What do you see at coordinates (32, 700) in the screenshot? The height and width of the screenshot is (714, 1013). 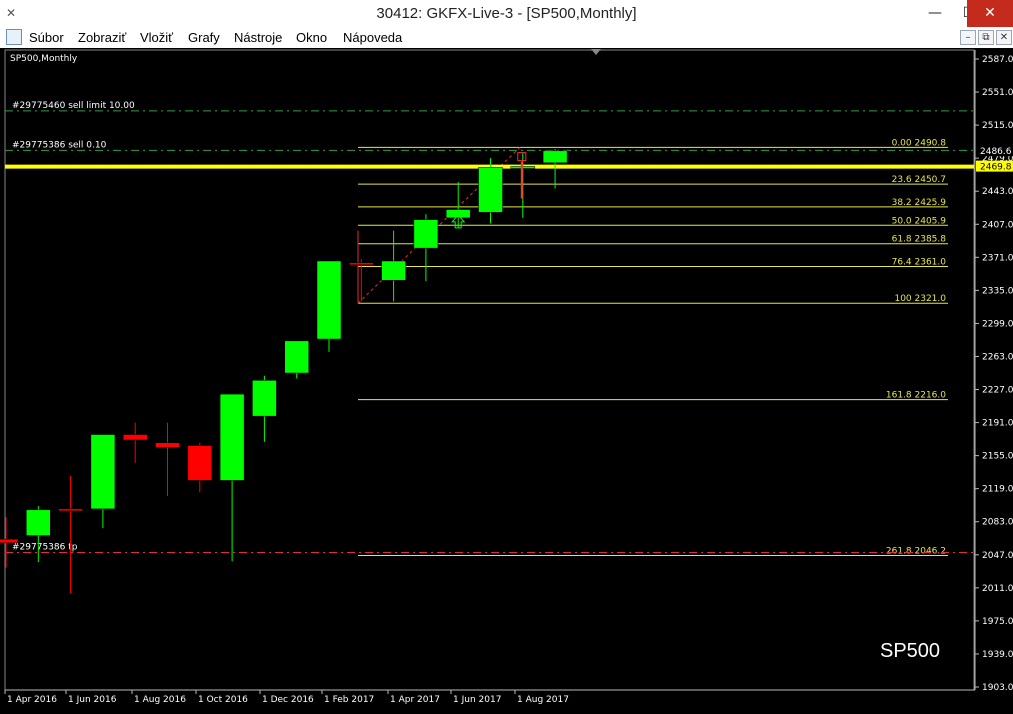 I see `time-tick-label: 1 Apr 2016` at bounding box center [32, 700].